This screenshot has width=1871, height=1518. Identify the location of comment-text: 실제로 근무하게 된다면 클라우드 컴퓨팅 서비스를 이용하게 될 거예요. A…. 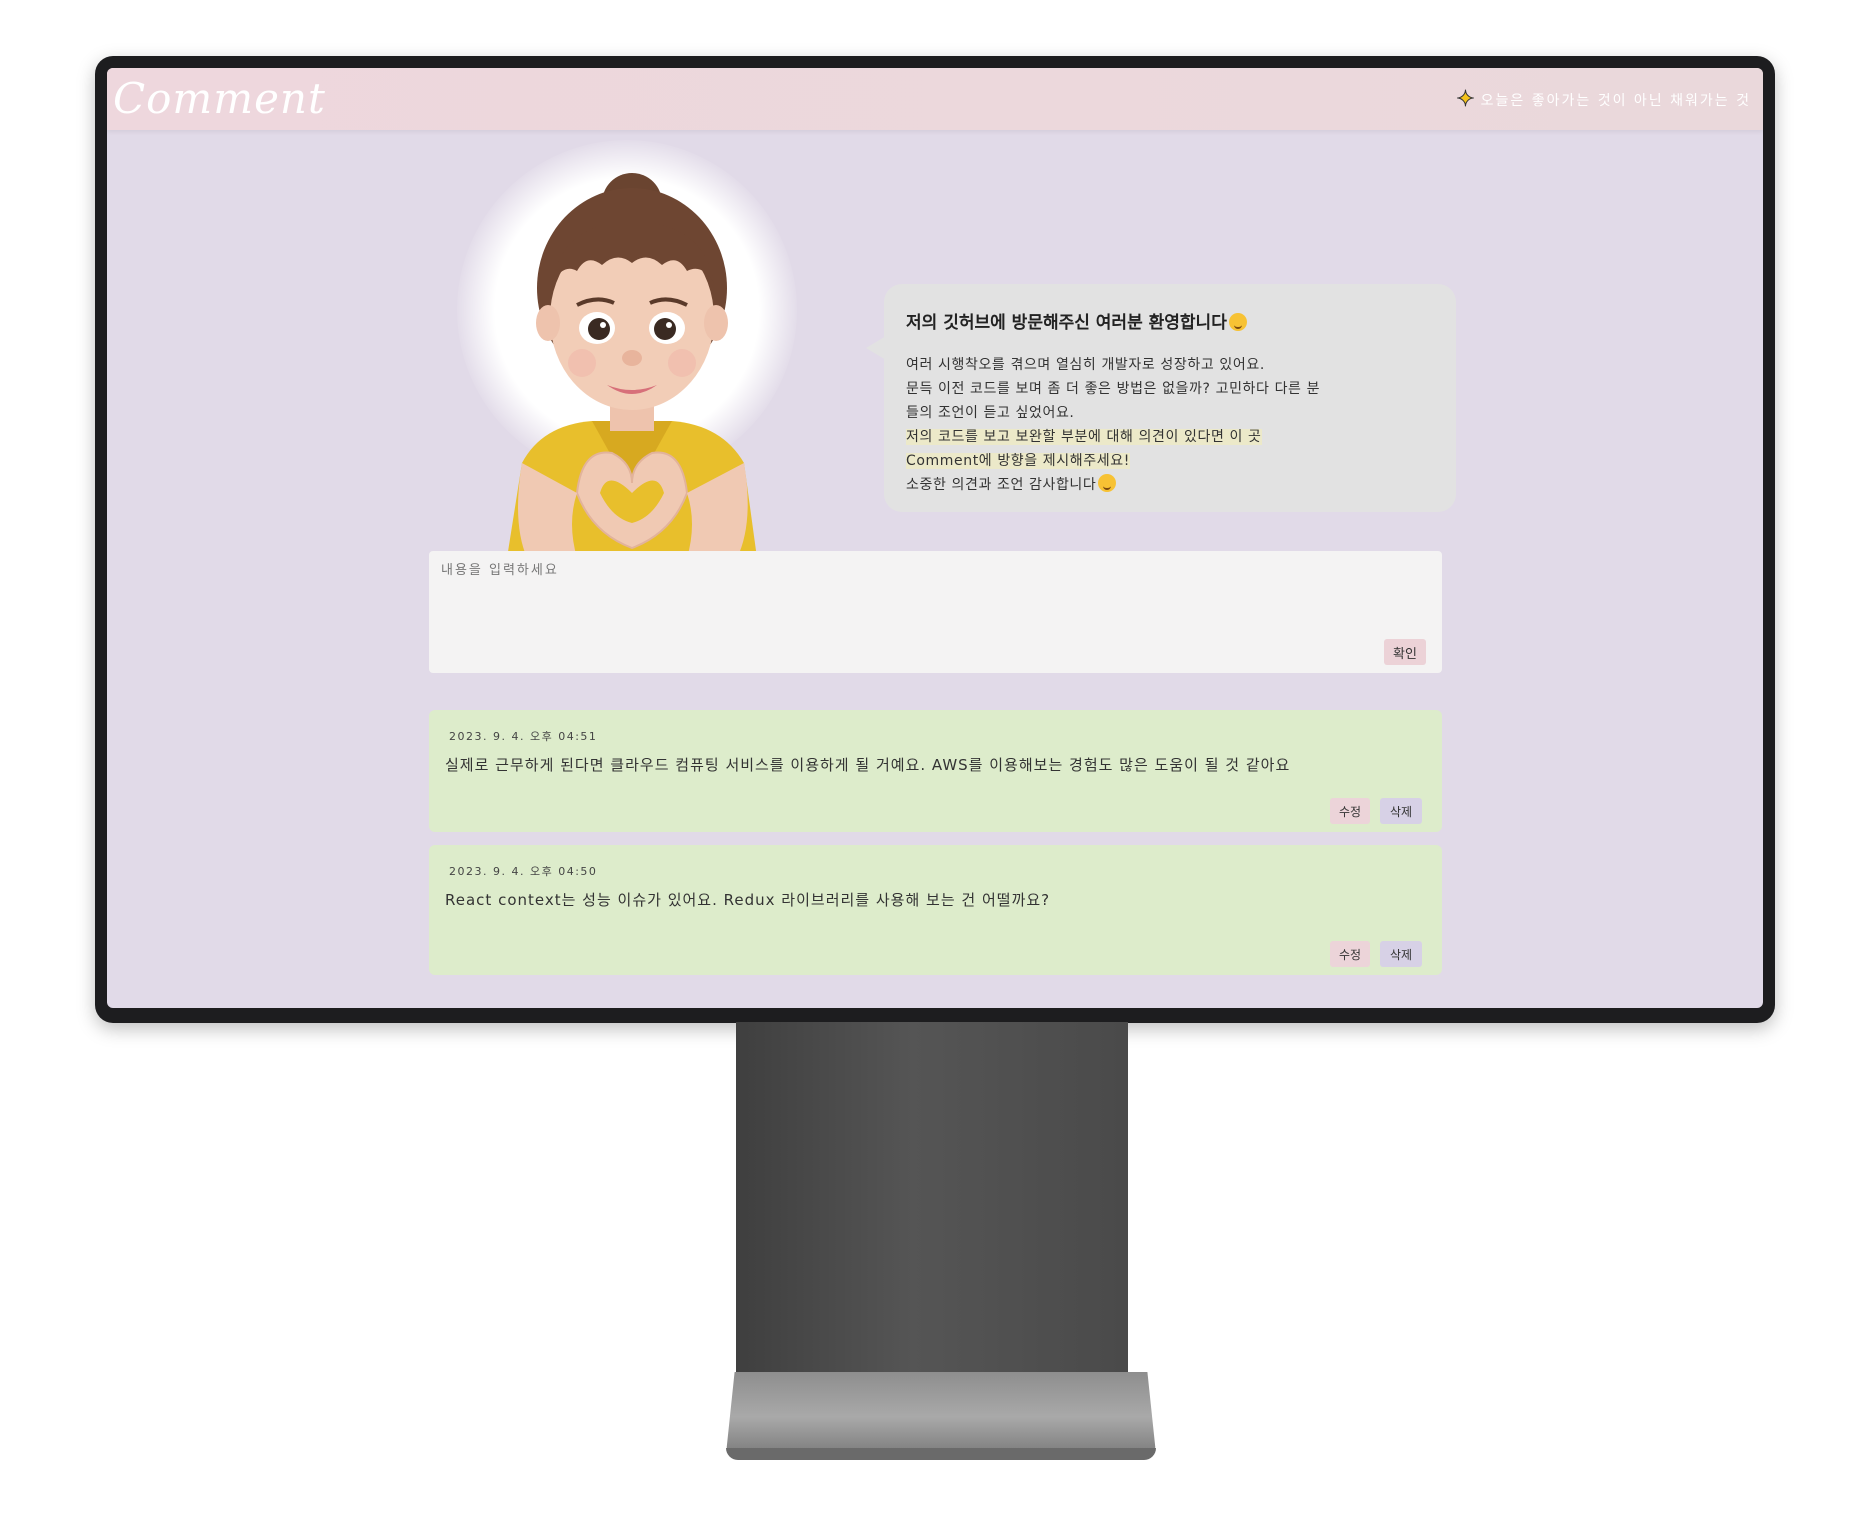
(868, 765).